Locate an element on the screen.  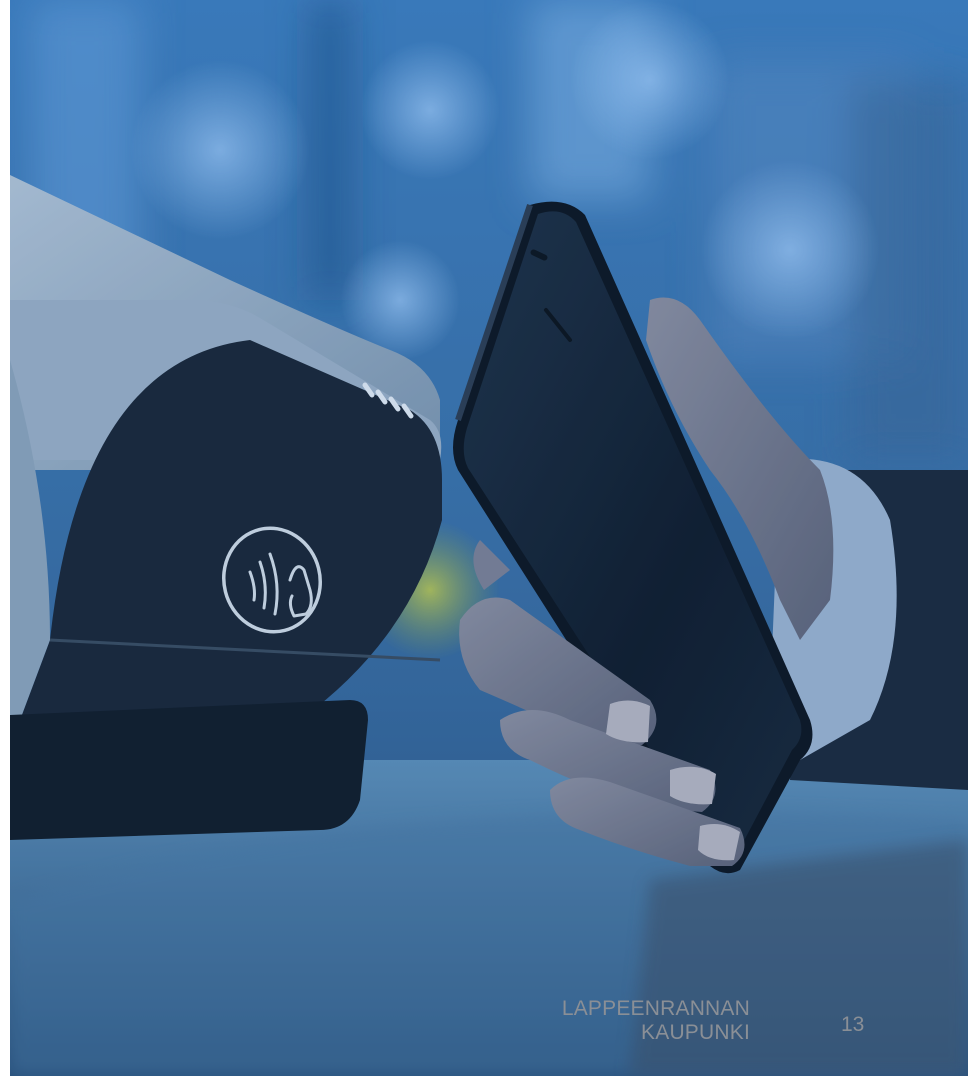
organization-name-line-1: LAPPEENRANNAN is located at coordinates (655, 1008).